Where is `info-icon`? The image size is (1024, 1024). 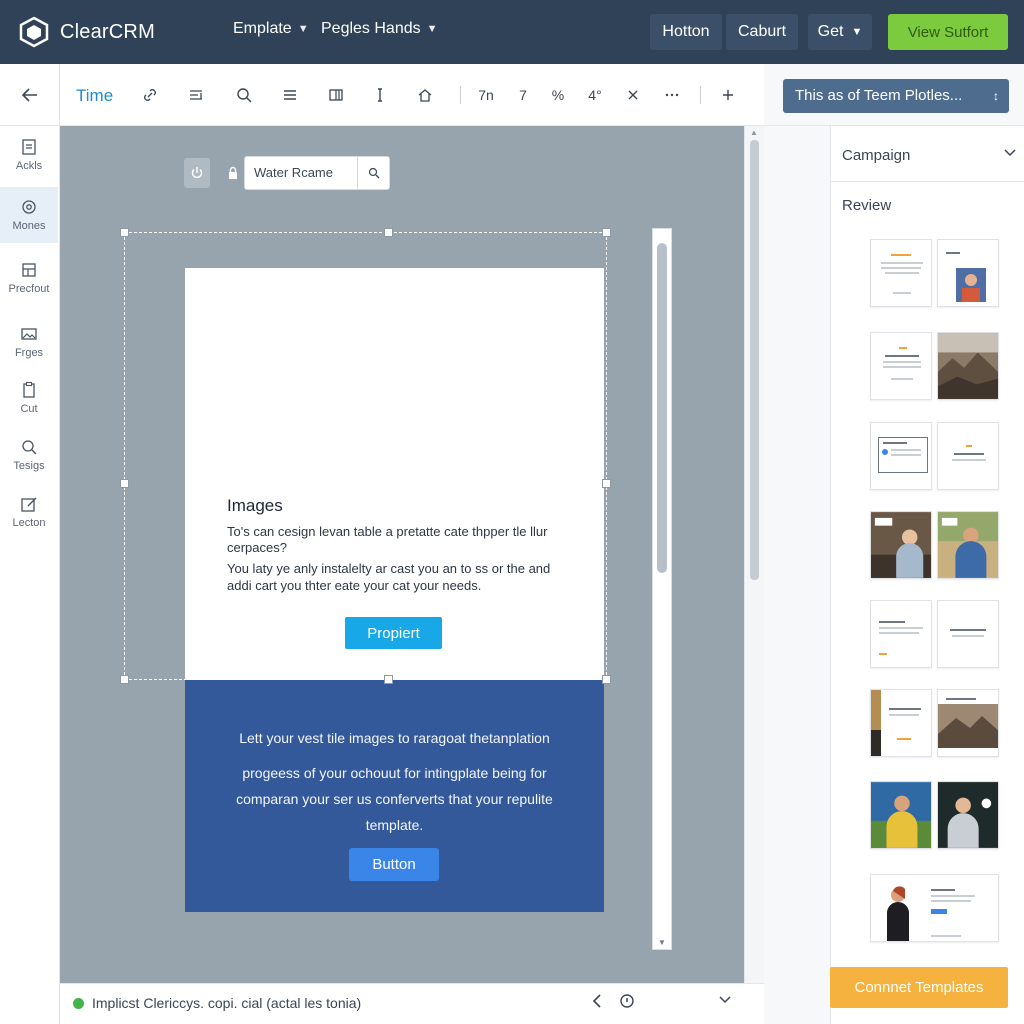 info-icon is located at coordinates (627, 1003).